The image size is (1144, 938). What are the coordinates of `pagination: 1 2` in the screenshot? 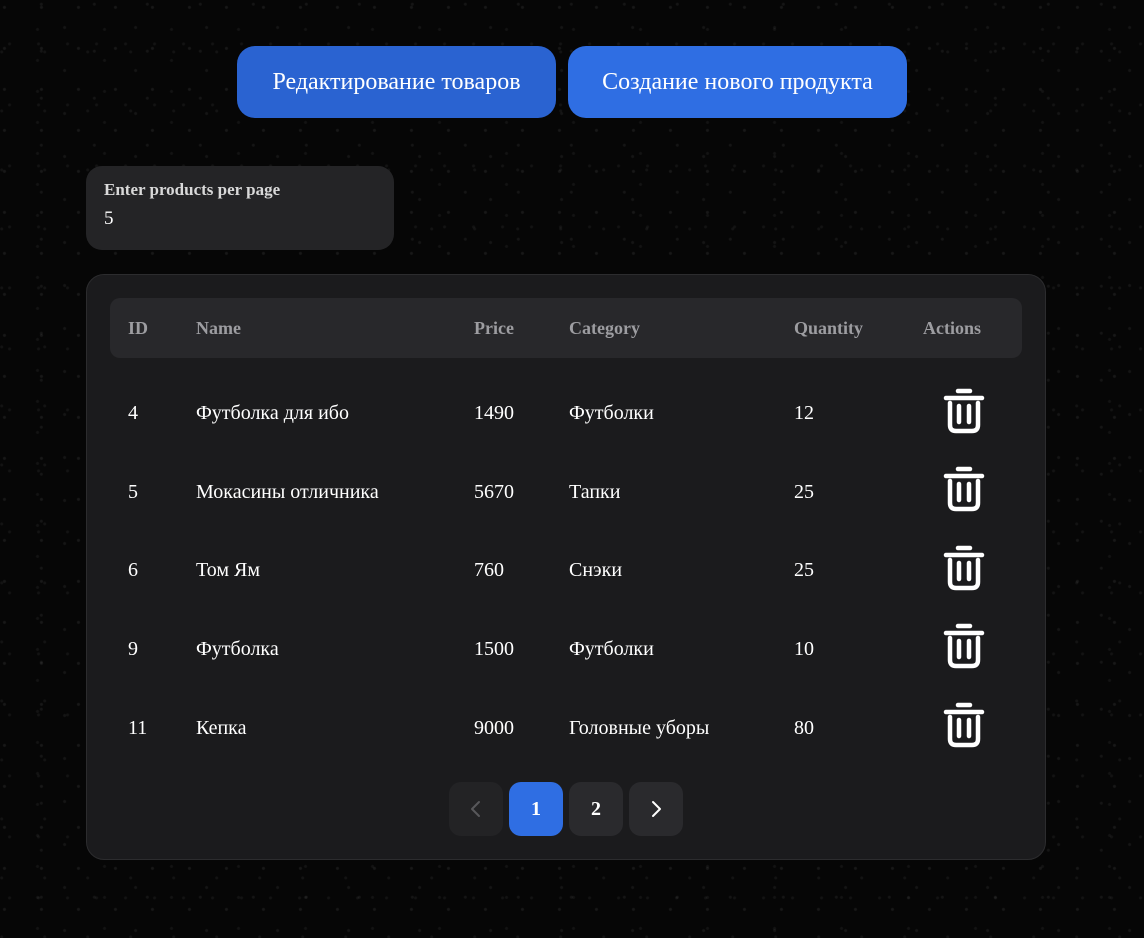 It's located at (566, 809).